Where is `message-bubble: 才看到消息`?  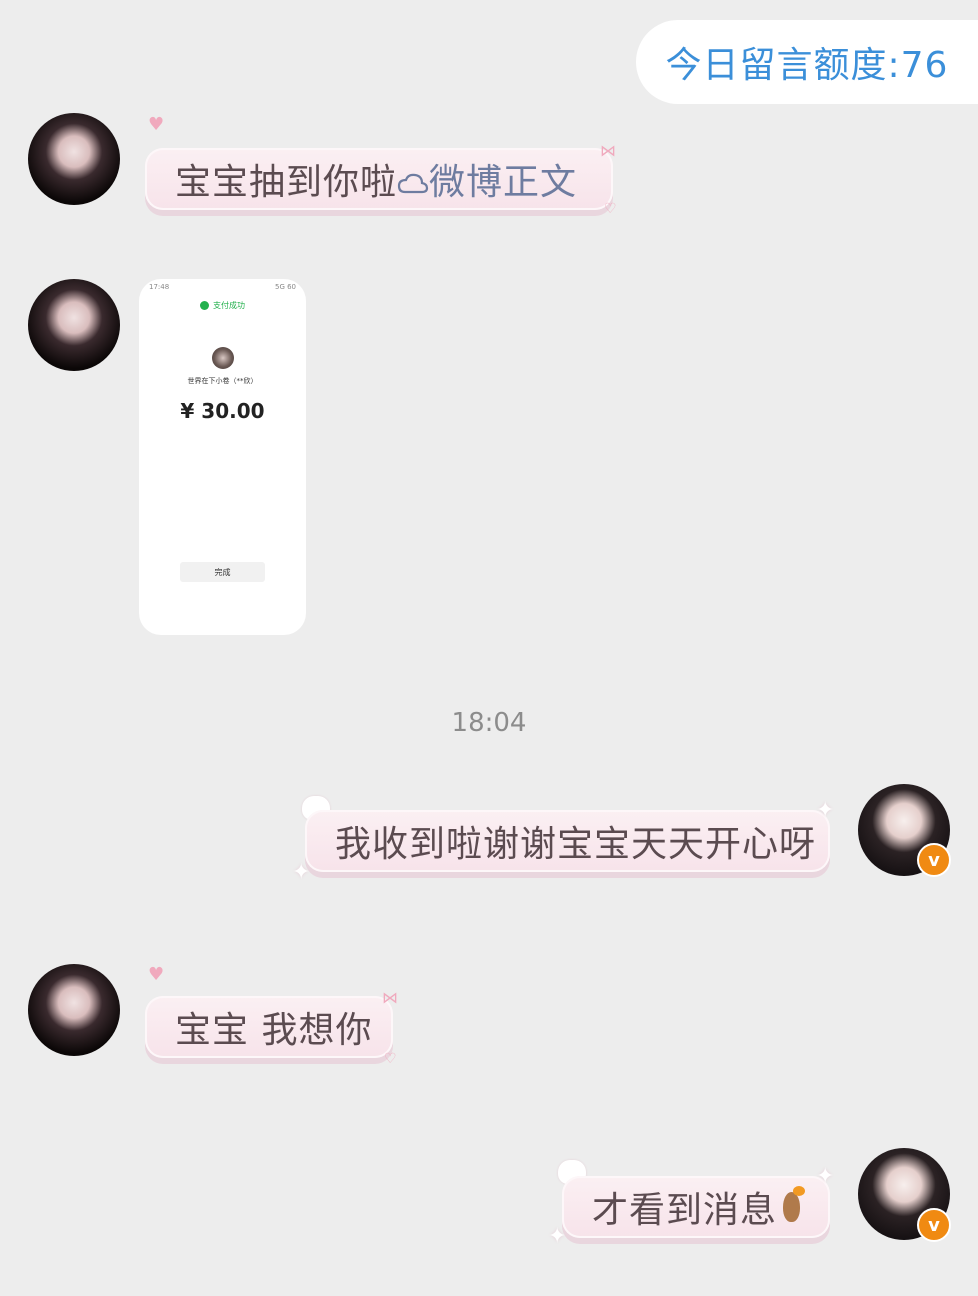 message-bubble: 才看到消息 is located at coordinates (696, 1207).